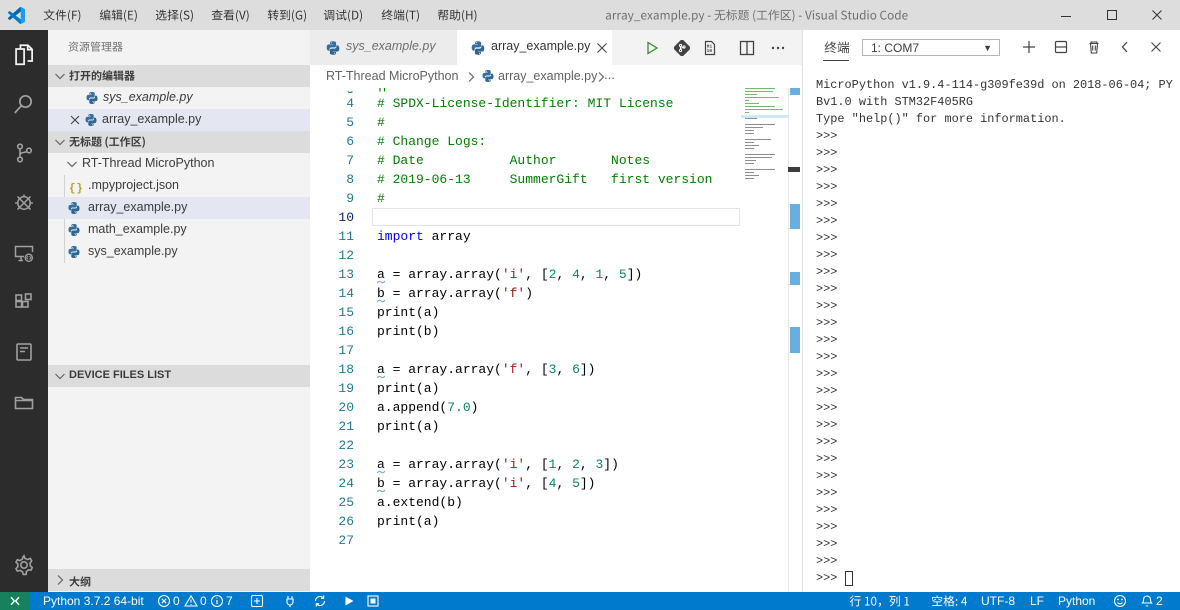  Describe the element at coordinates (710, 51) in the screenshot. I see `svg-text: 10` at that location.